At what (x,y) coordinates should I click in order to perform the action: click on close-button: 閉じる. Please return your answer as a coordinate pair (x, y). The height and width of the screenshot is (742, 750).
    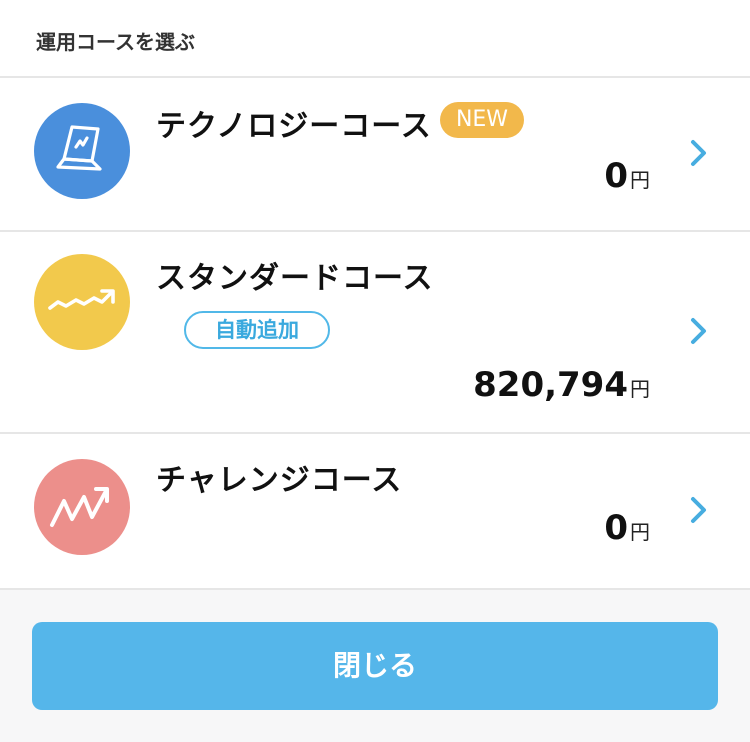
    Looking at the image, I should click on (375, 666).